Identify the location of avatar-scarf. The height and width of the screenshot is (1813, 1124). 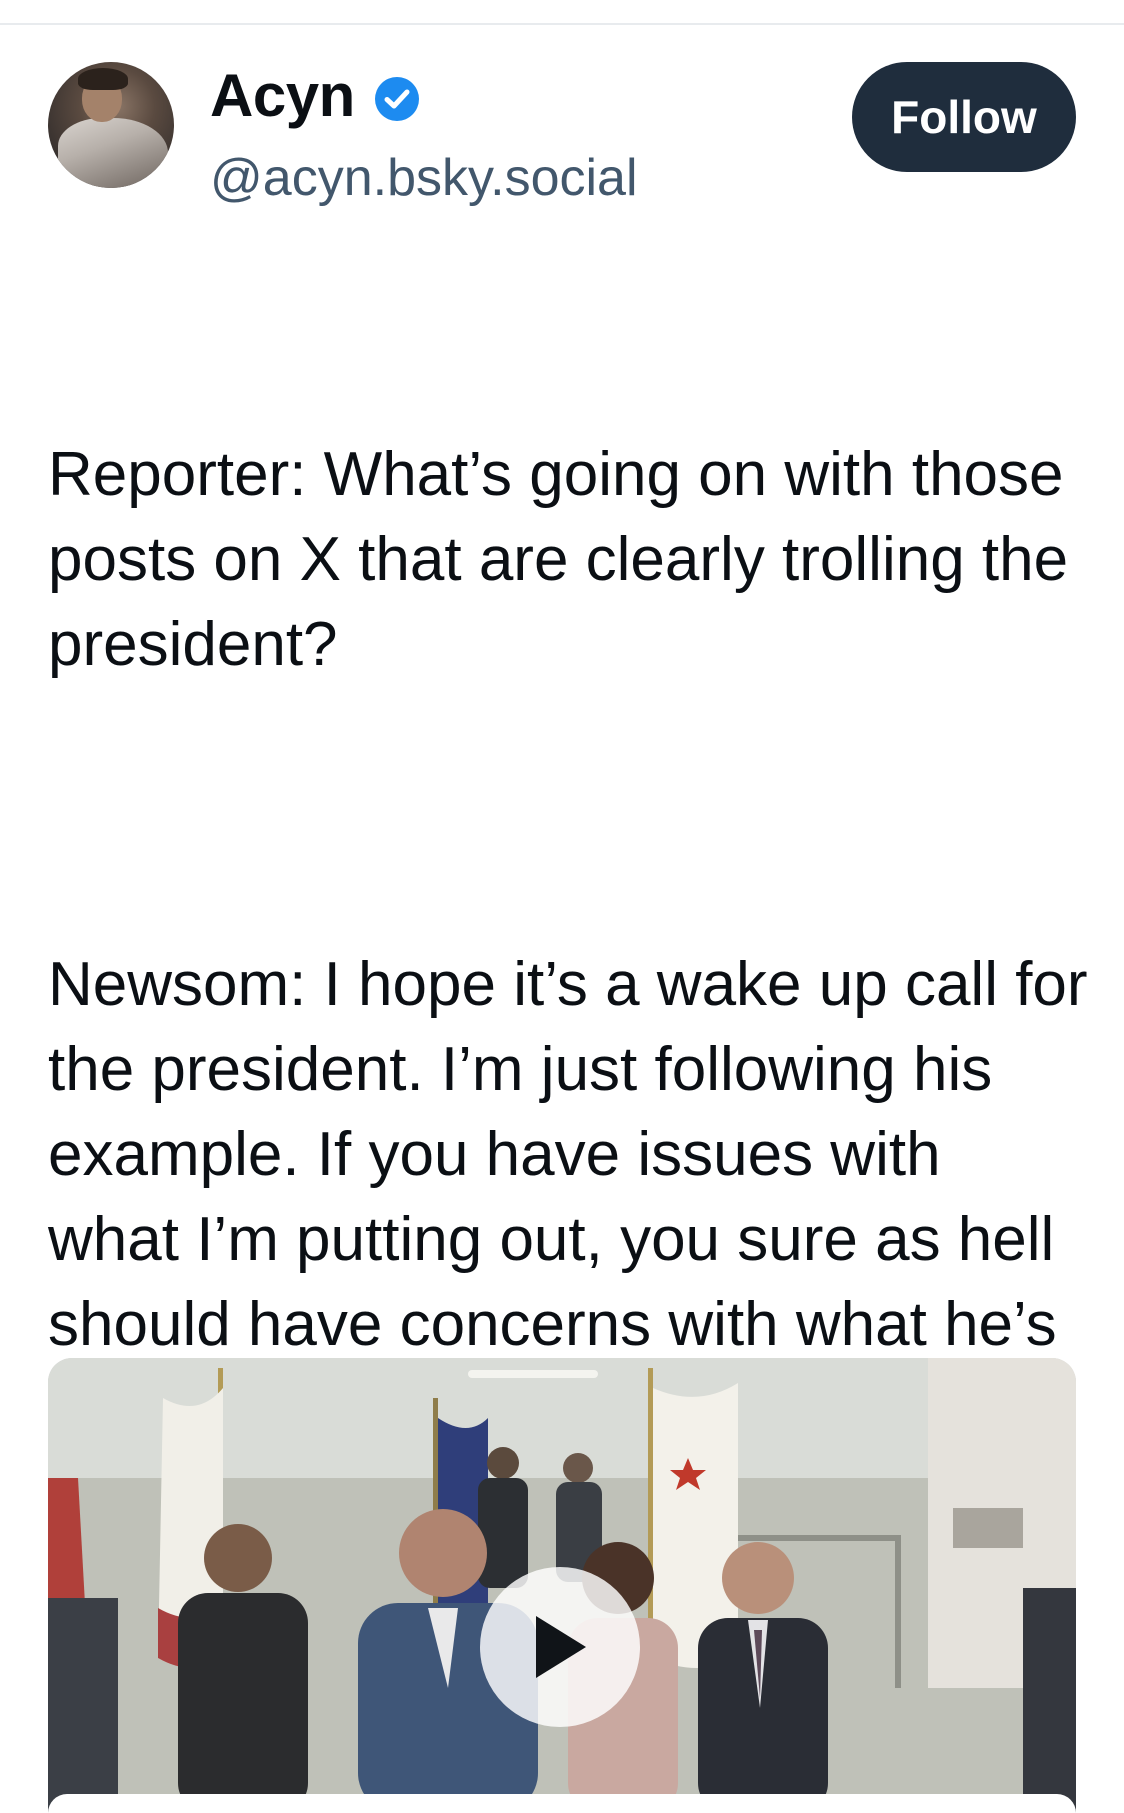
(113, 153).